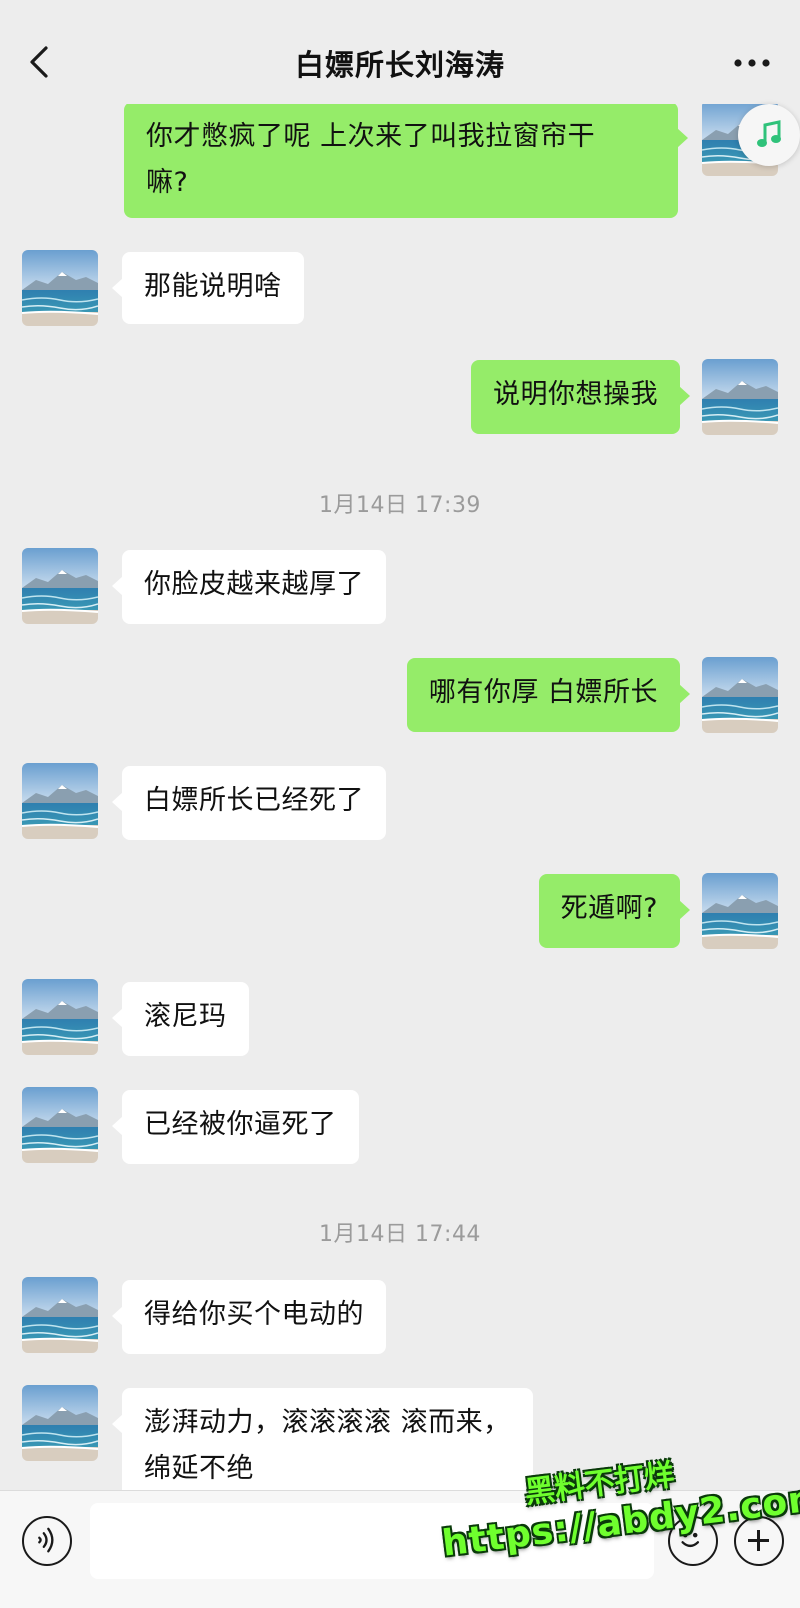 Image resolution: width=800 pixels, height=1608 pixels. I want to click on message-bubble-contact: 那能说明啥, so click(208, 288).